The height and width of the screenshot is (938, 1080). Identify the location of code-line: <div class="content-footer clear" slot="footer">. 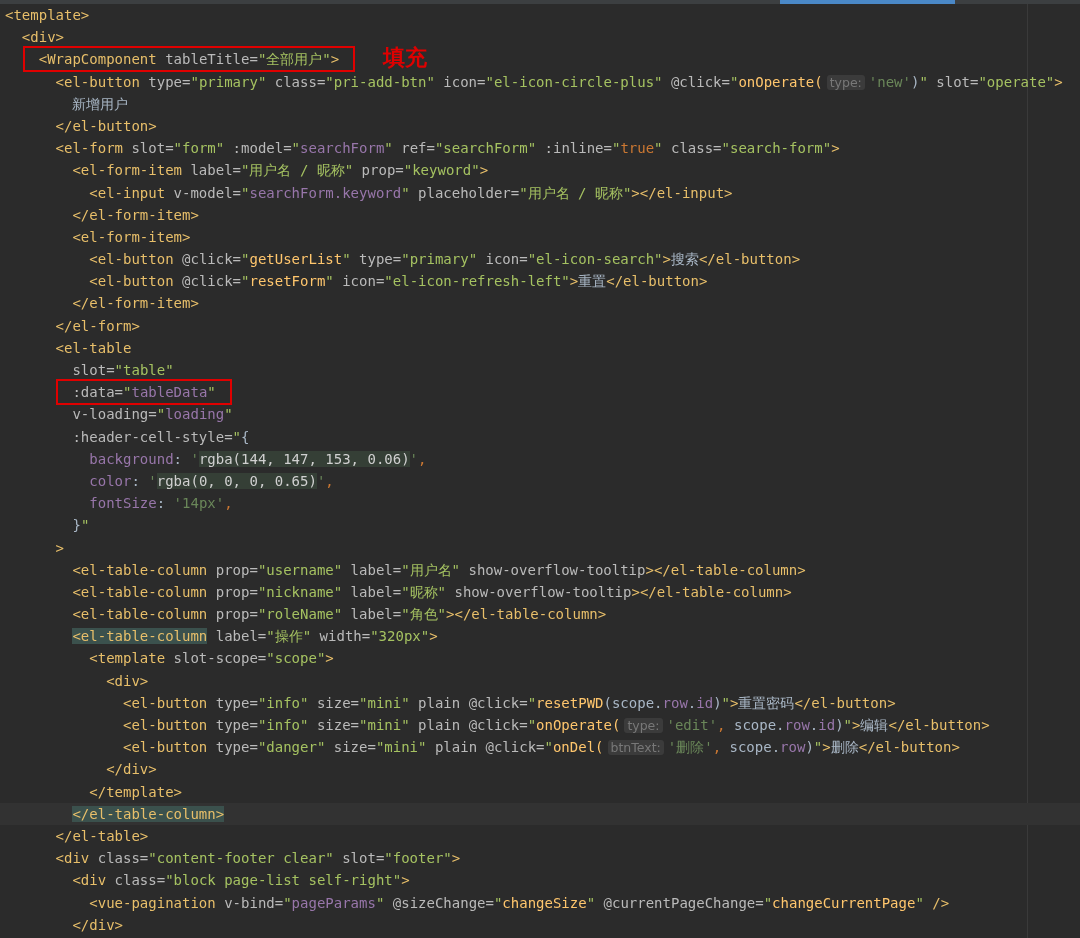
(258, 859).